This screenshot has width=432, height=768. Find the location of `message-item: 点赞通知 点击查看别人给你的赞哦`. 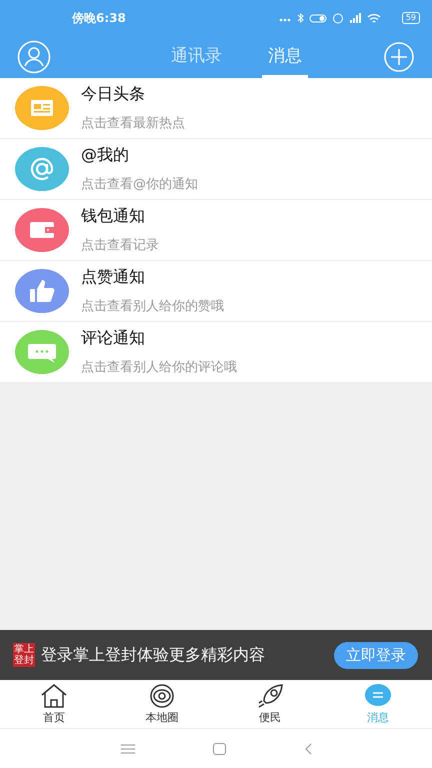

message-item: 点赞通知 点击查看别人给你的赞哦 is located at coordinates (216, 291).